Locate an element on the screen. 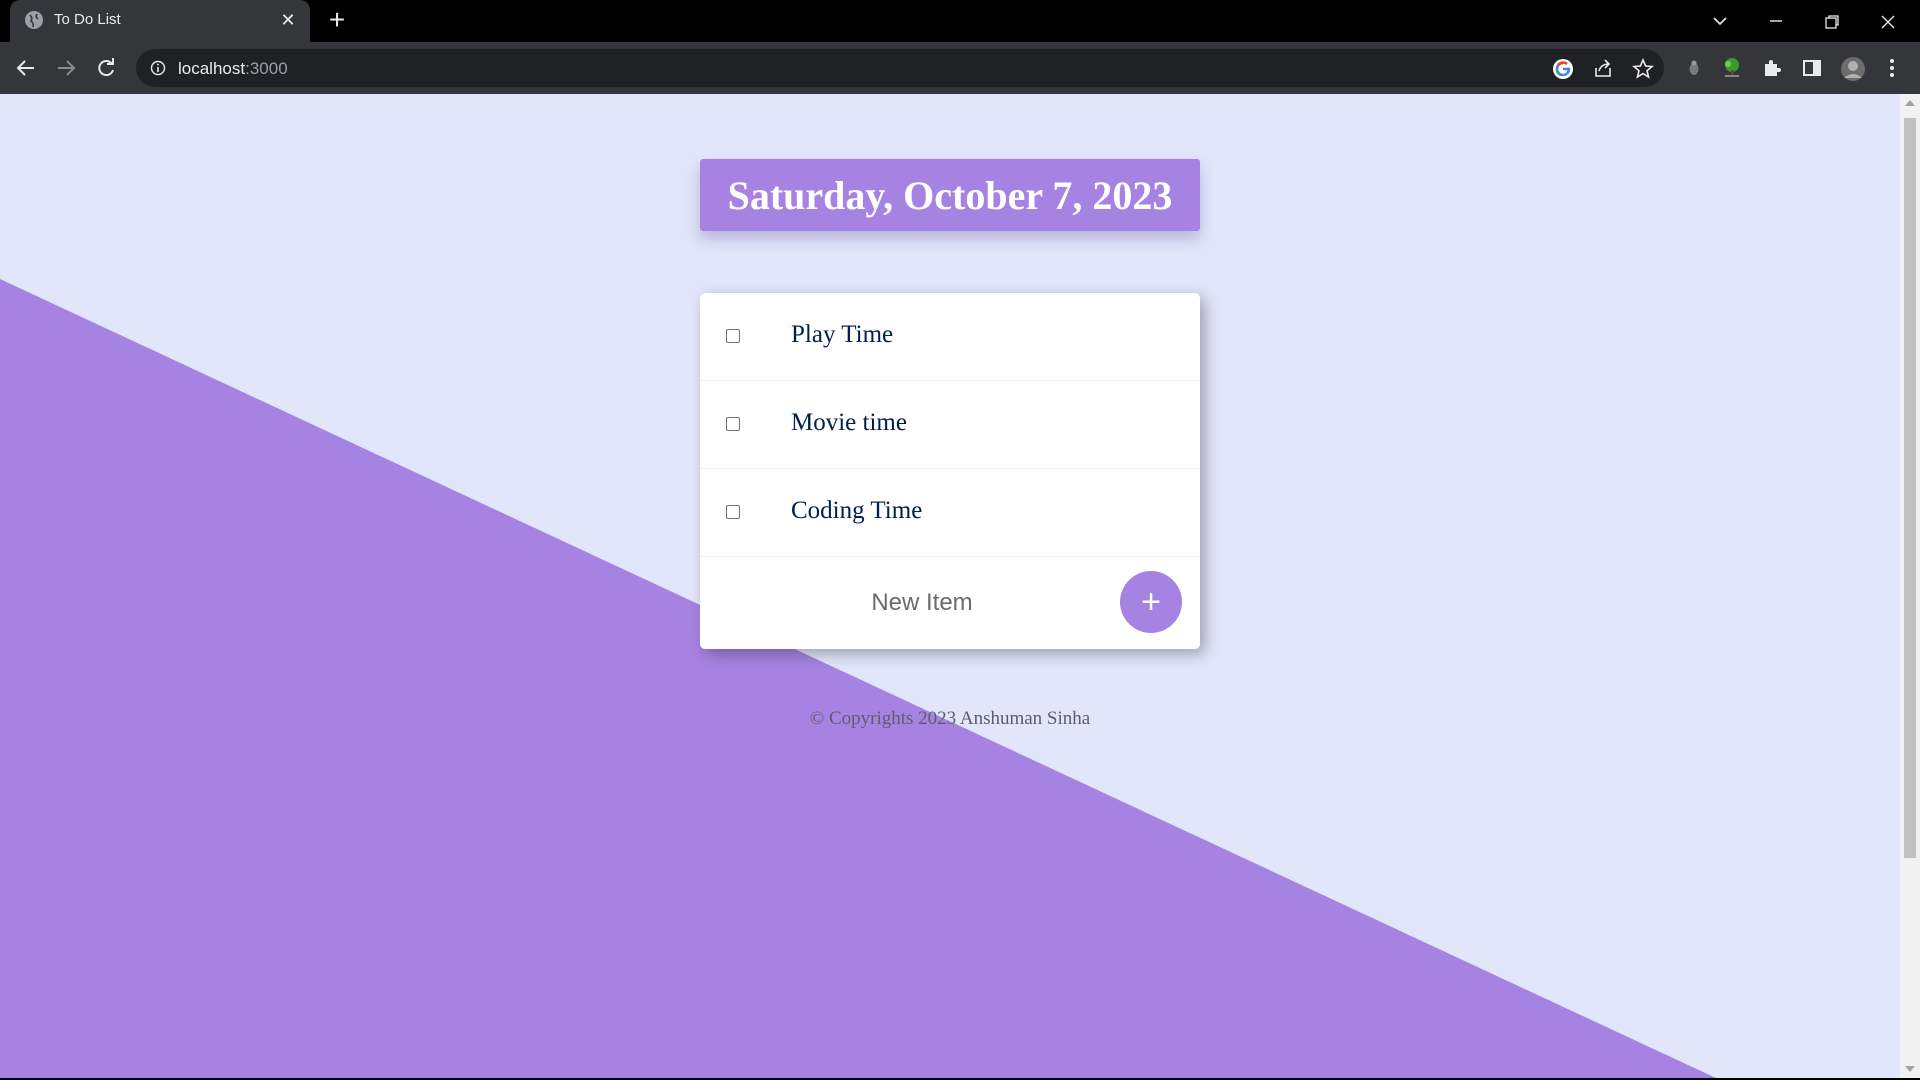  new-item-input is located at coordinates (922, 603).